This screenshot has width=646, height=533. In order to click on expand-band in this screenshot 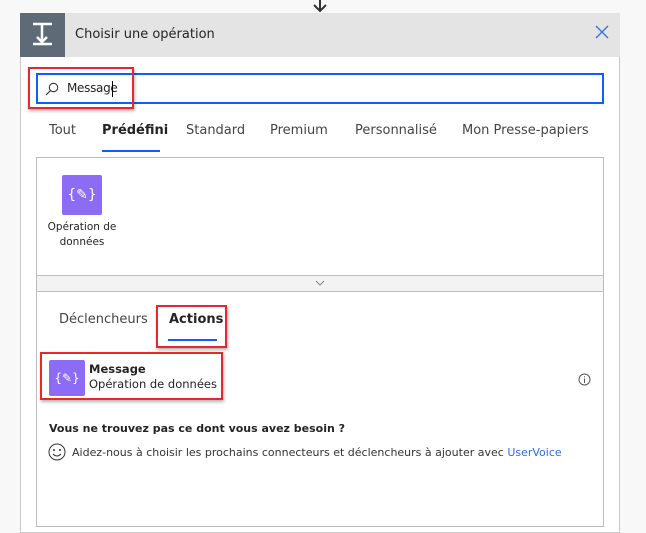, I will do `click(320, 283)`.